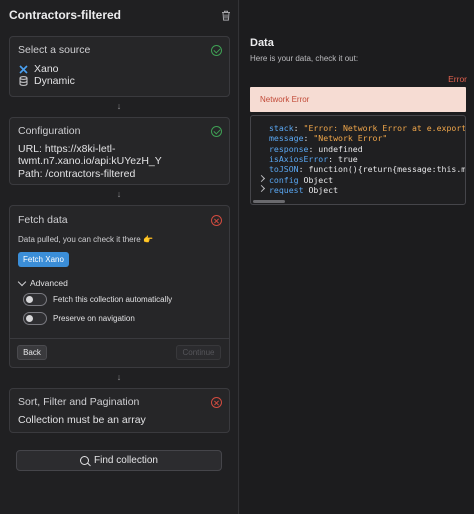 Image resolution: width=474 pixels, height=514 pixels. I want to click on find-collection-label: Find collection, so click(126, 460).